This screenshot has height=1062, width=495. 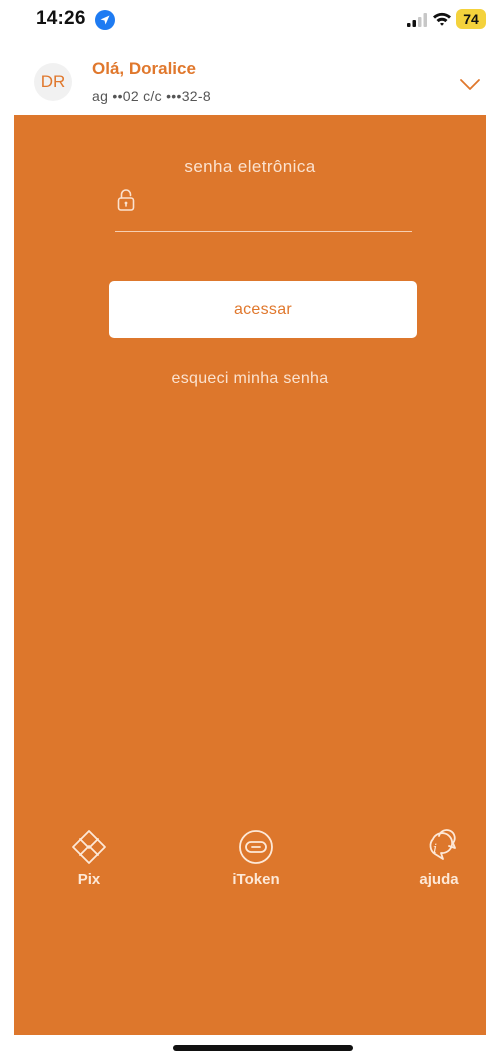 I want to click on password-input, so click(x=278, y=205).